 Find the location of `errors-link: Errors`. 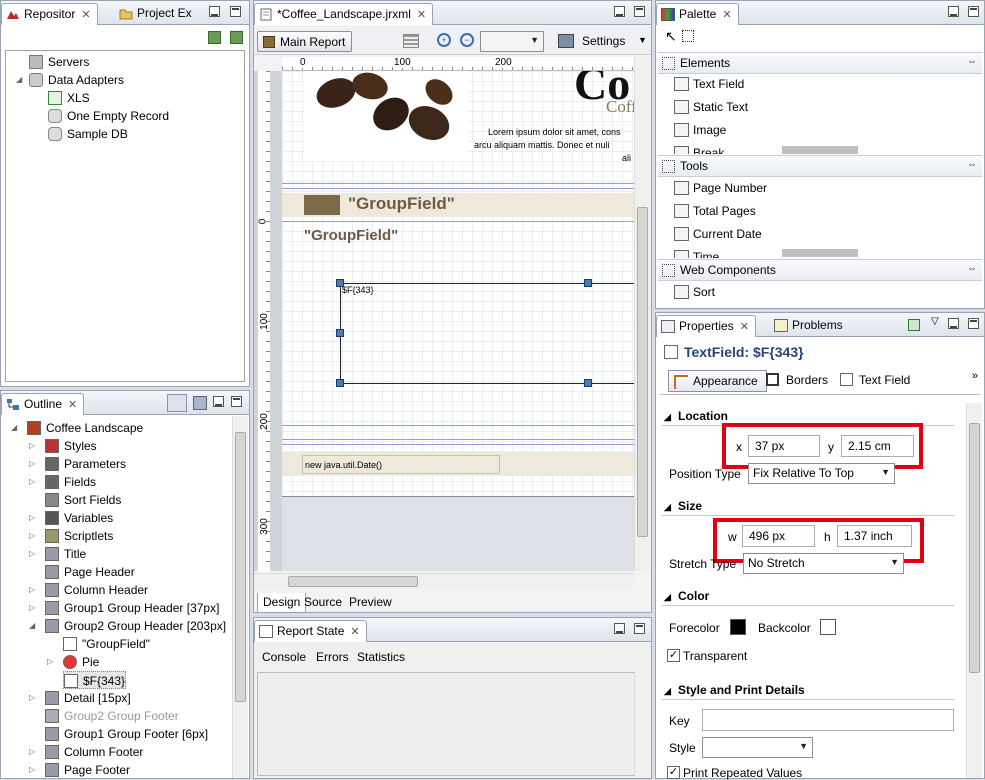

errors-link: Errors is located at coordinates (332, 657).